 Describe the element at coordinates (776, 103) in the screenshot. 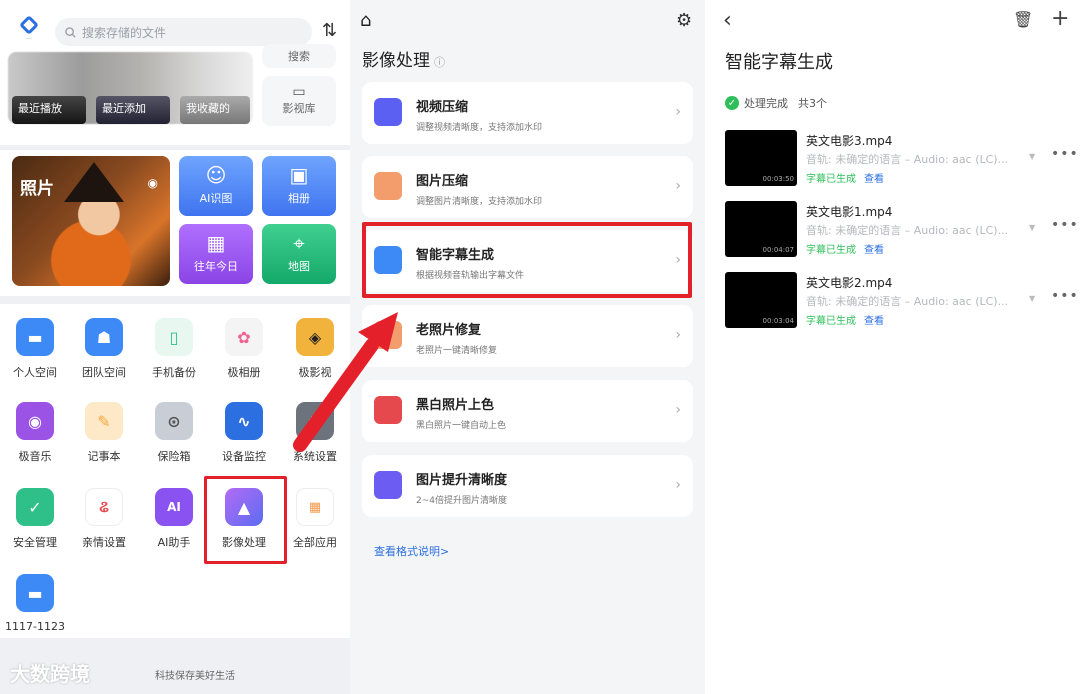

I see `status-bar: ✓ 处理完成 共3个` at that location.